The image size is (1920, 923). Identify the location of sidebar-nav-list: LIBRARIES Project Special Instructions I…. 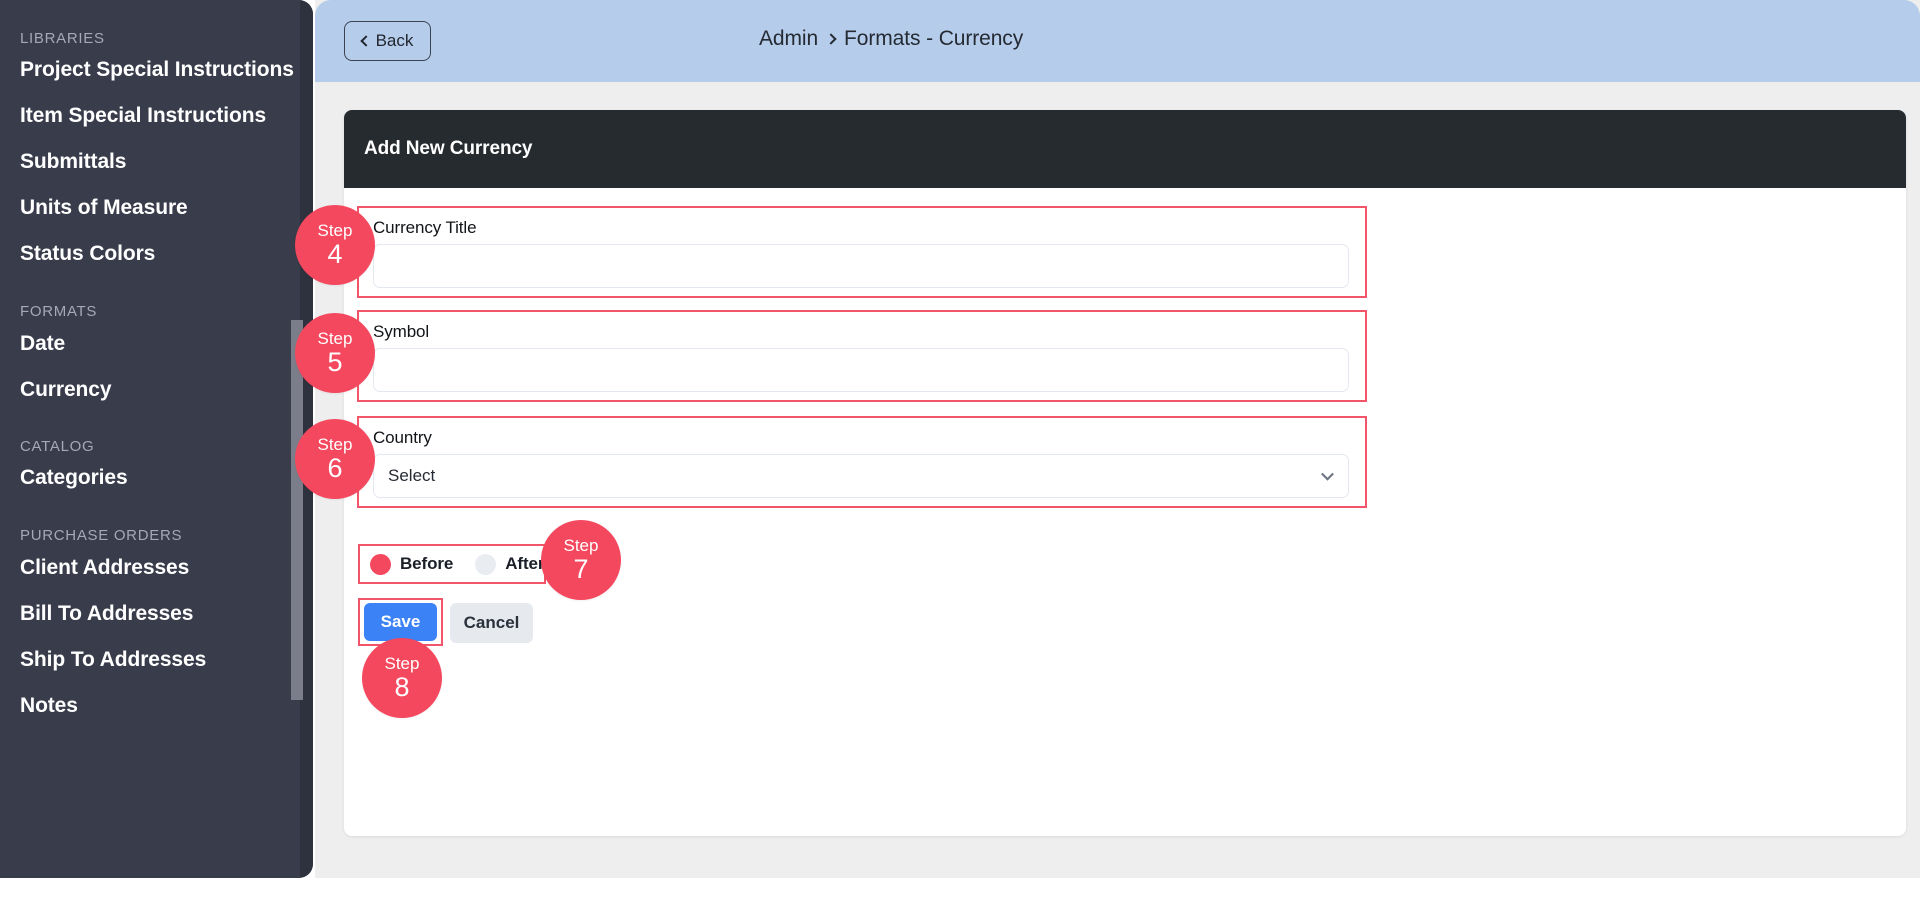
(150, 439).